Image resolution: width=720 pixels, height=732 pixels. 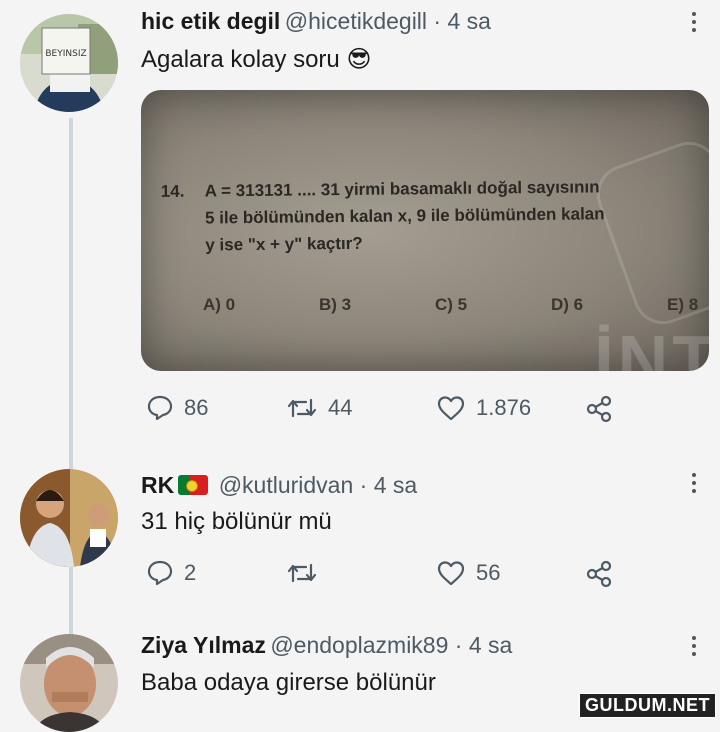 What do you see at coordinates (219, 304) in the screenshot?
I see `option-a: A) 0` at bounding box center [219, 304].